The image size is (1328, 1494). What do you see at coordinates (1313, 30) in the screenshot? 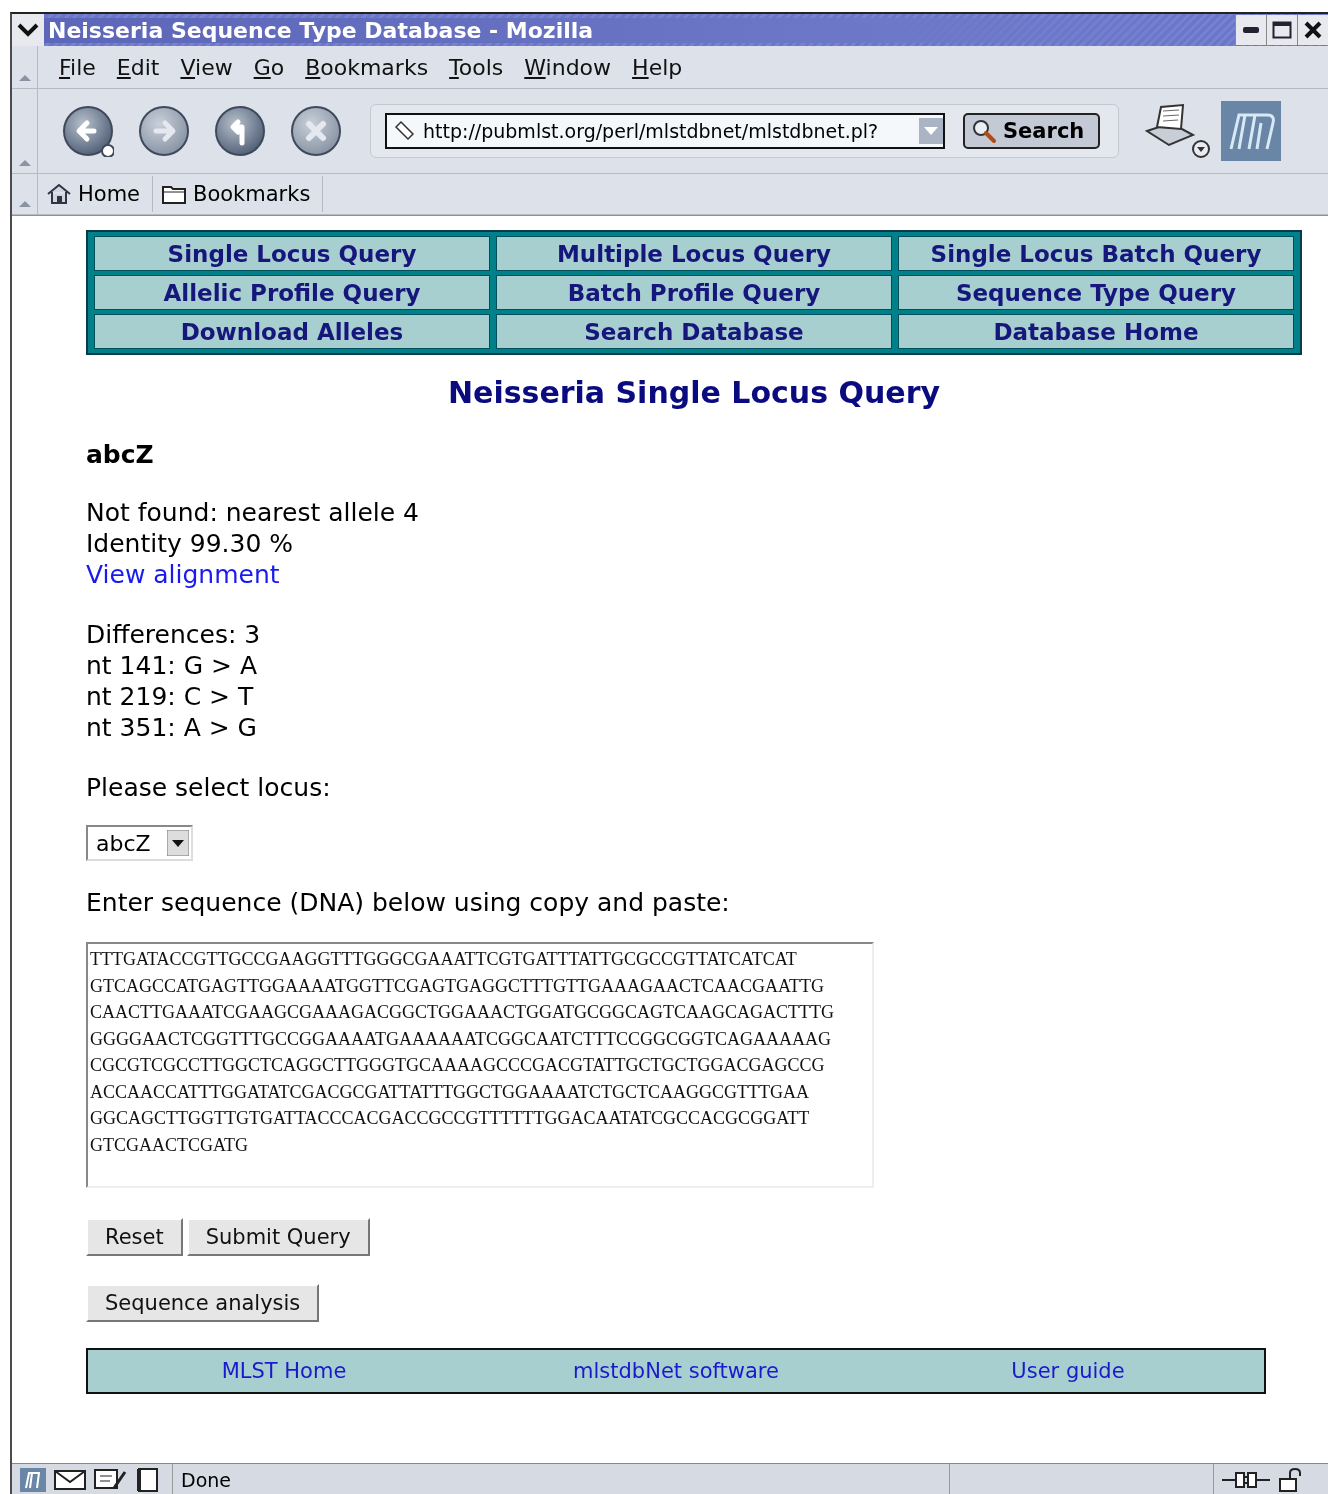
I see `close-icon` at bounding box center [1313, 30].